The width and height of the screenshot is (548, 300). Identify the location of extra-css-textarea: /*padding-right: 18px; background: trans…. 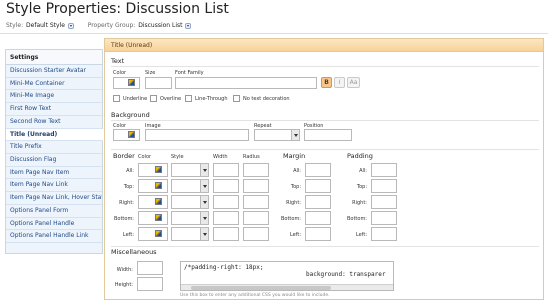
(287, 276).